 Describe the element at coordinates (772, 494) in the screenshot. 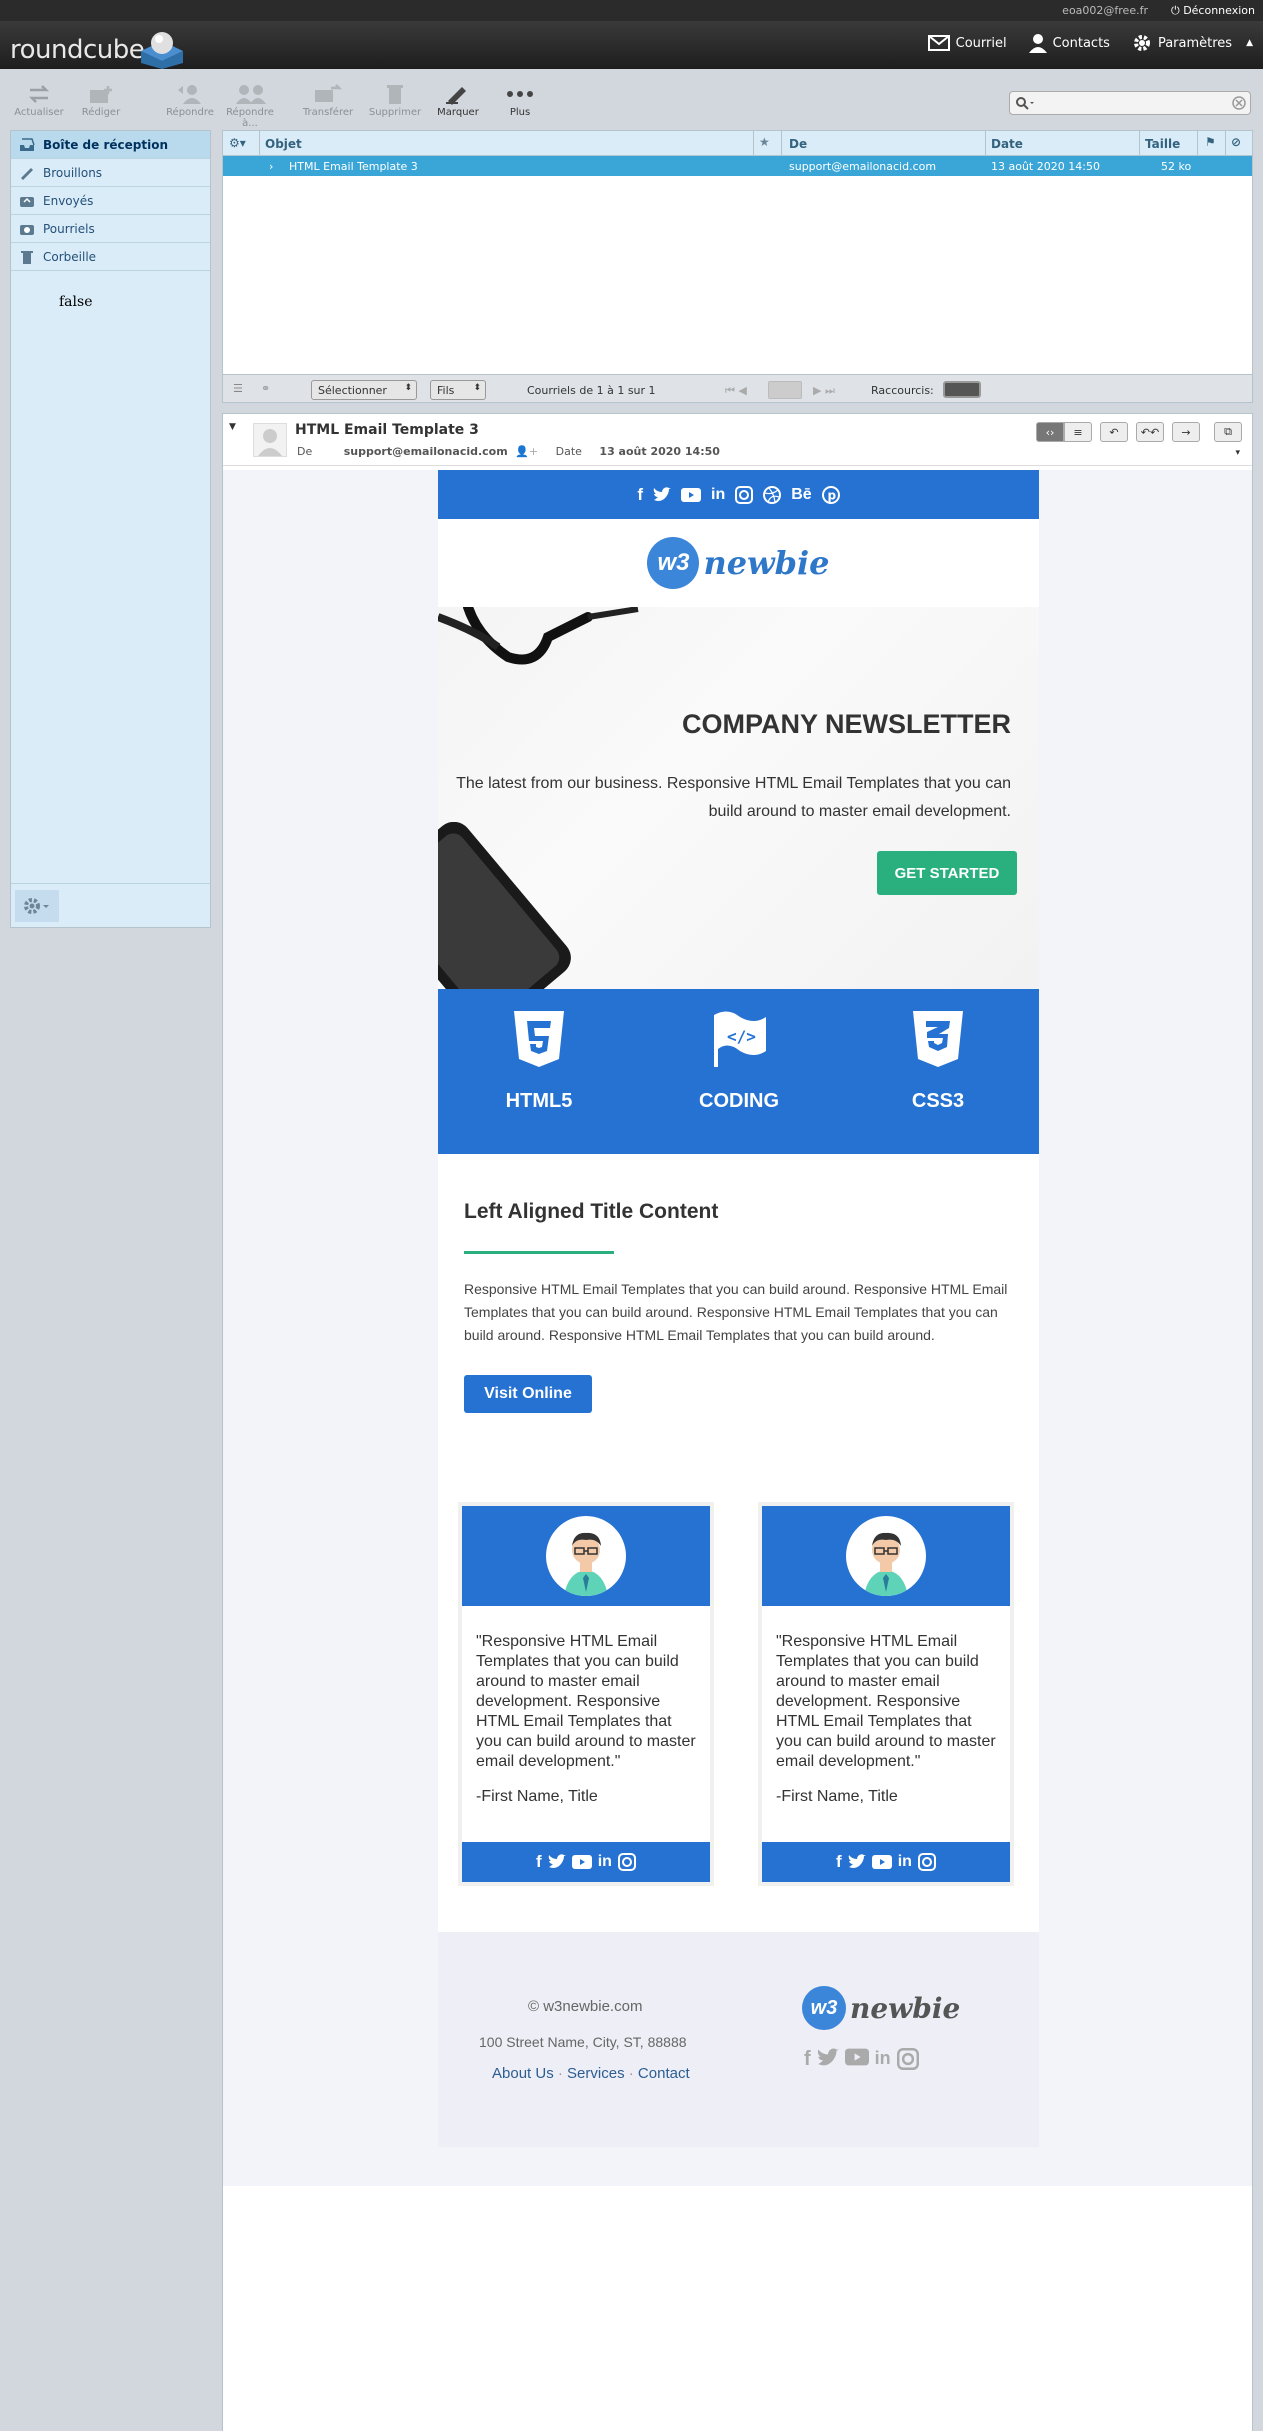

I see `dribbble-icon` at that location.